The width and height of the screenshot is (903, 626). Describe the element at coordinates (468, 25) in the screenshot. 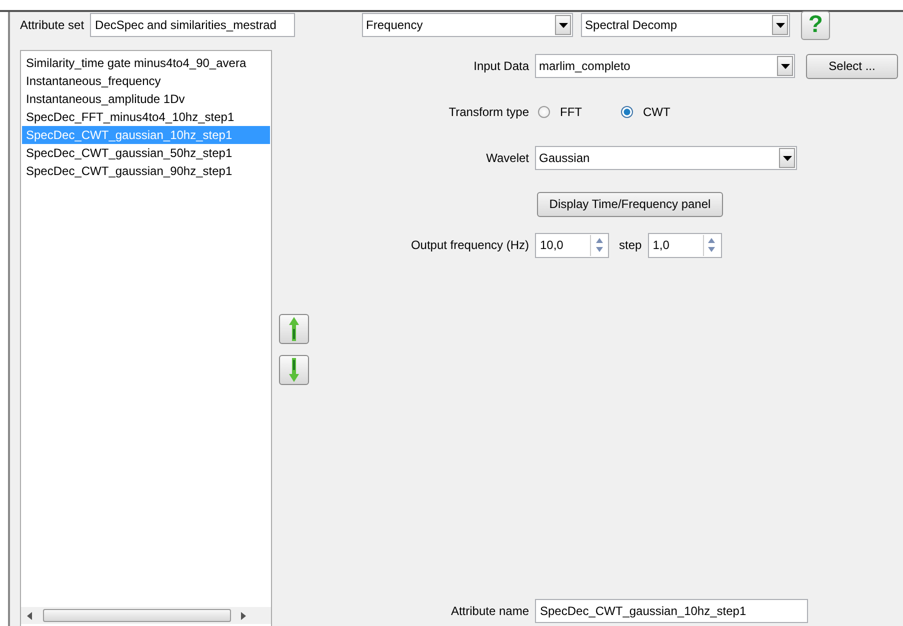

I see `category-dropdown: Frequency` at that location.